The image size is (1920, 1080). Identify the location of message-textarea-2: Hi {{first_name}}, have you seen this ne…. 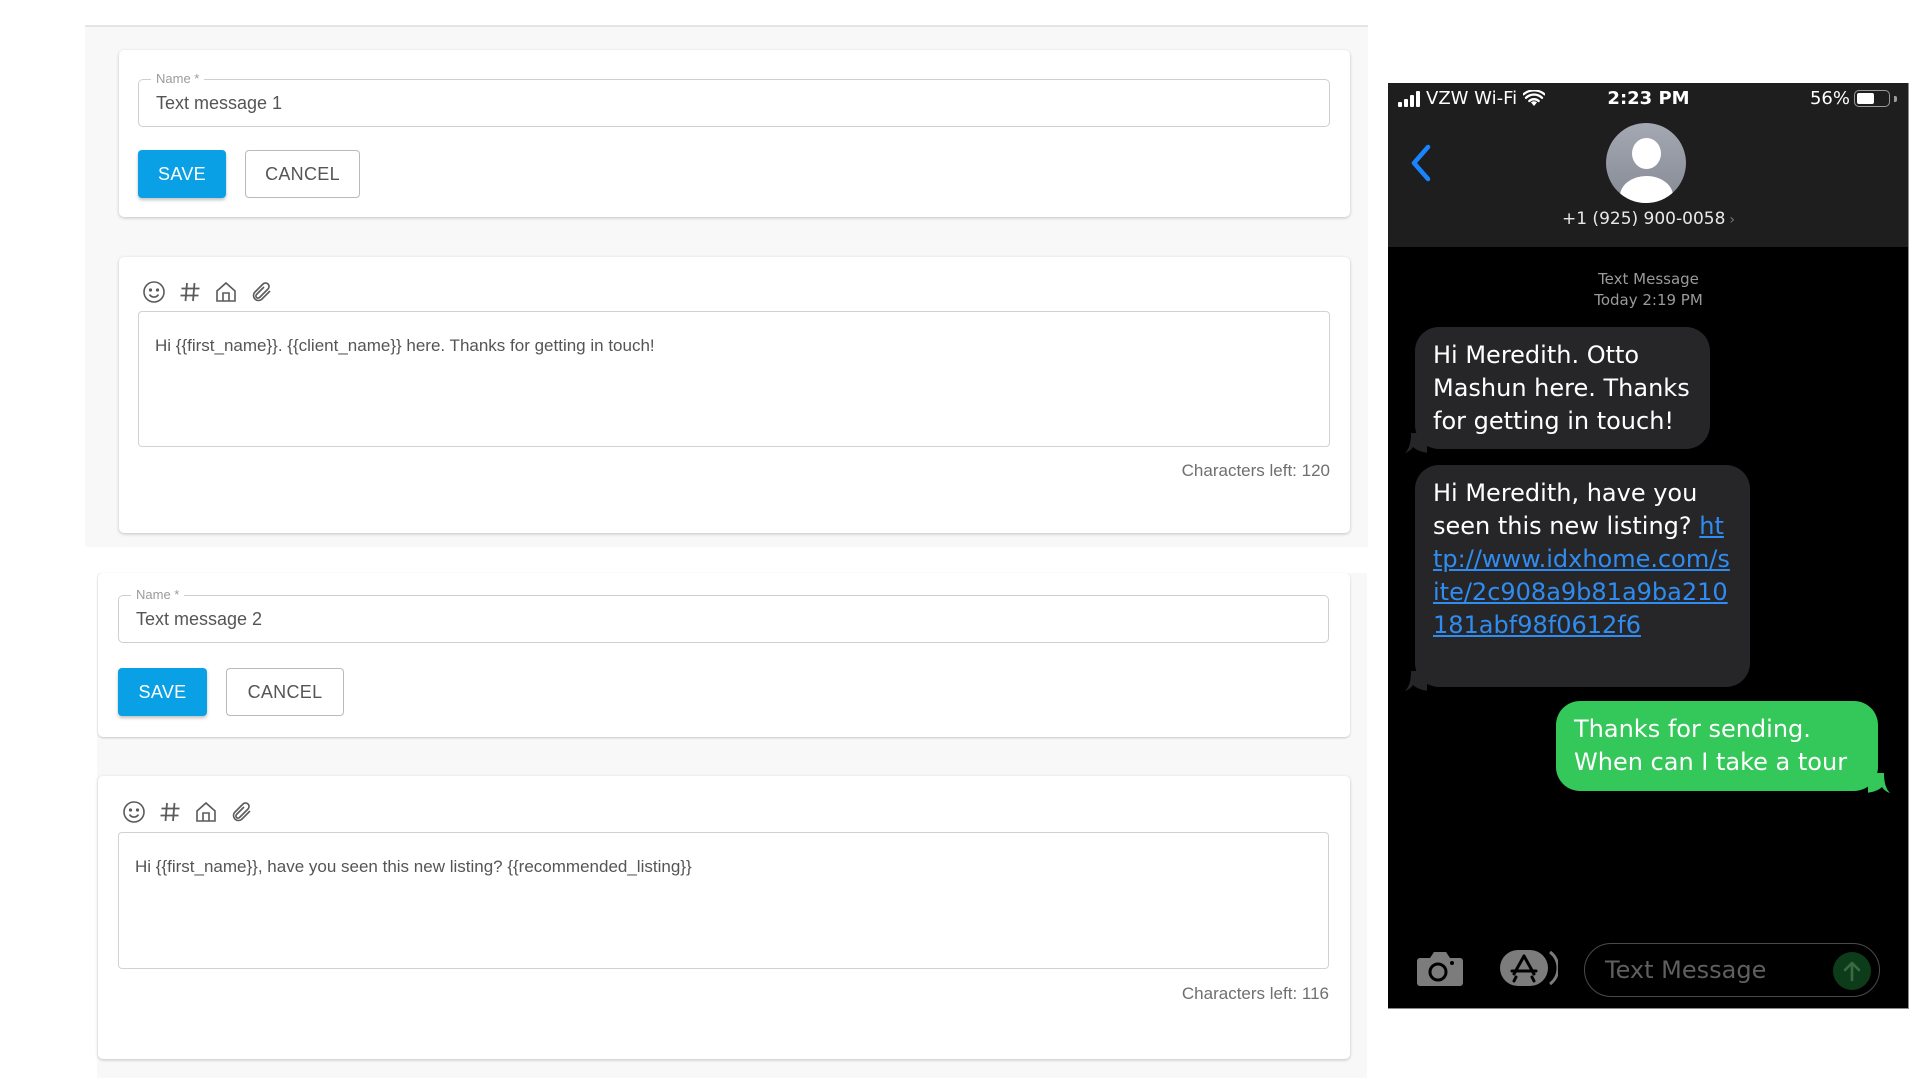
(723, 900).